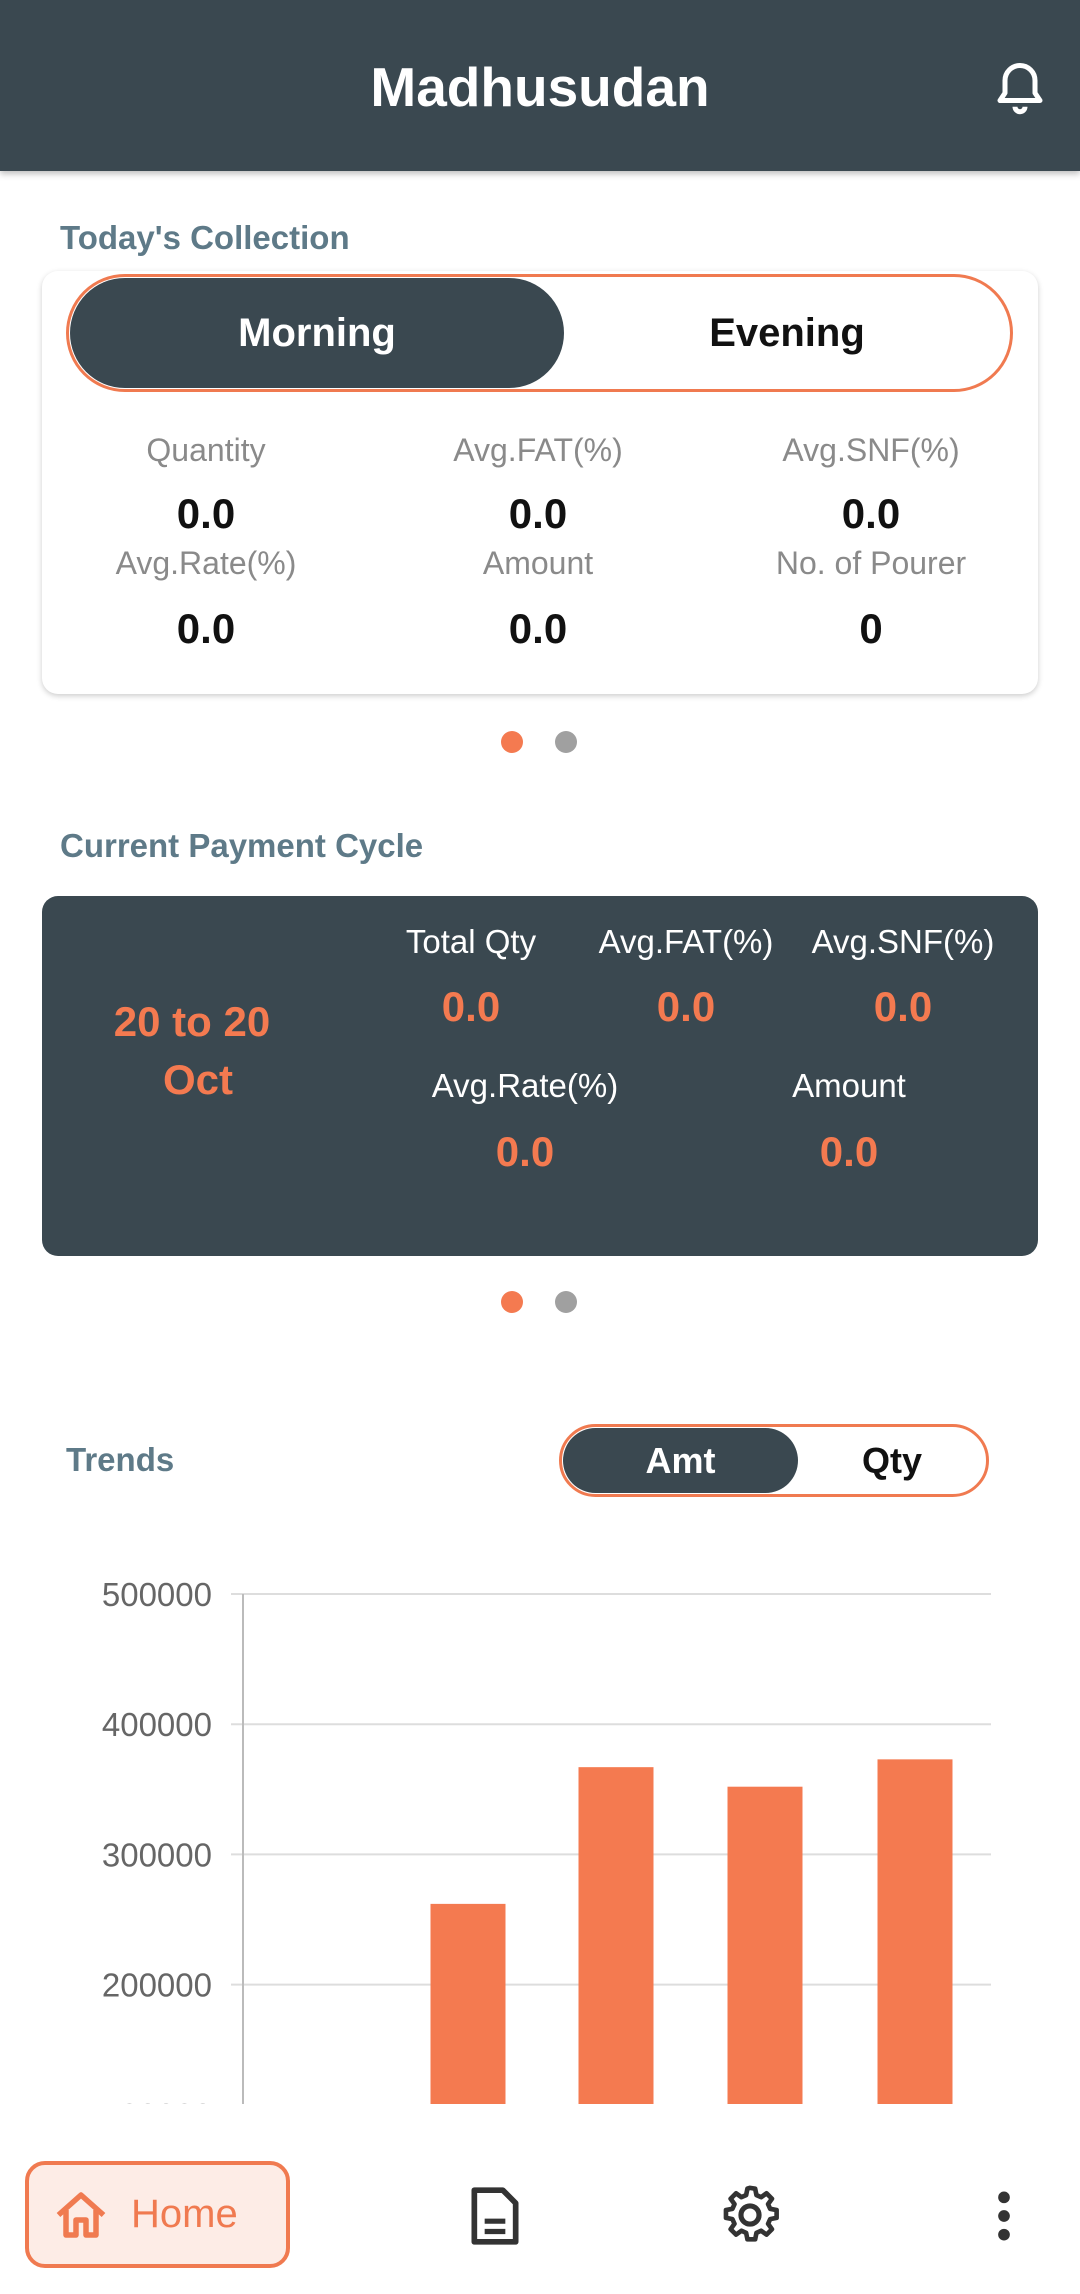 This screenshot has height=2294, width=1080. What do you see at coordinates (205, 237) in the screenshot?
I see `todays-collection-title: Today's Collection` at bounding box center [205, 237].